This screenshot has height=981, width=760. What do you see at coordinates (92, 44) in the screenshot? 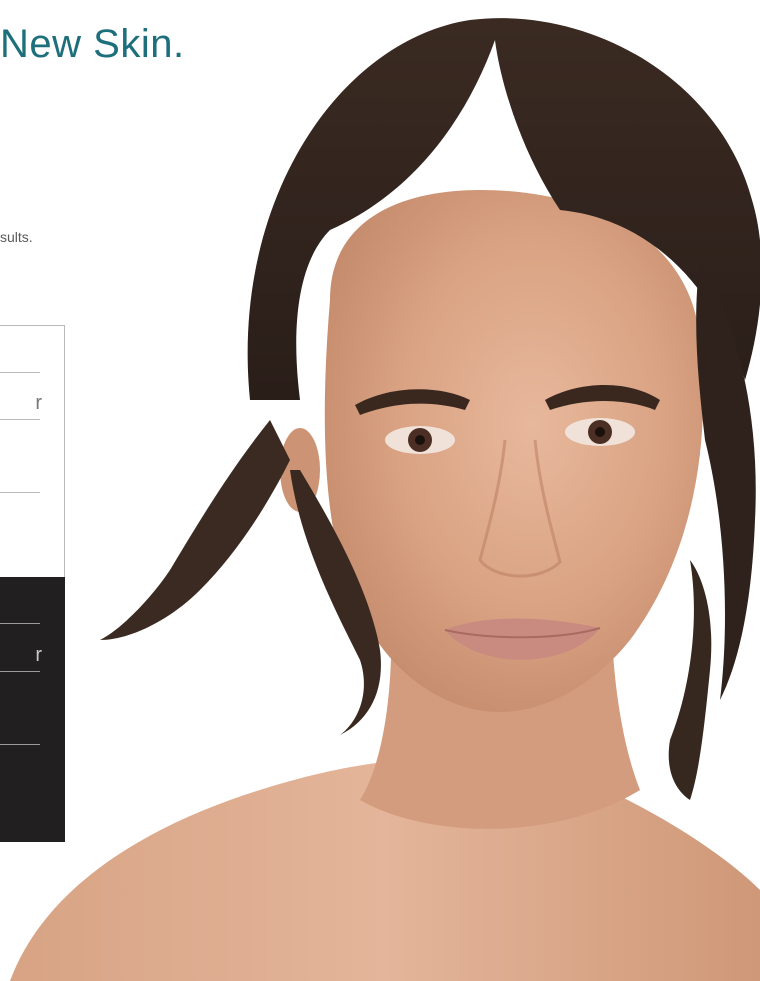
I see `hero-headline: New Skin.` at bounding box center [92, 44].